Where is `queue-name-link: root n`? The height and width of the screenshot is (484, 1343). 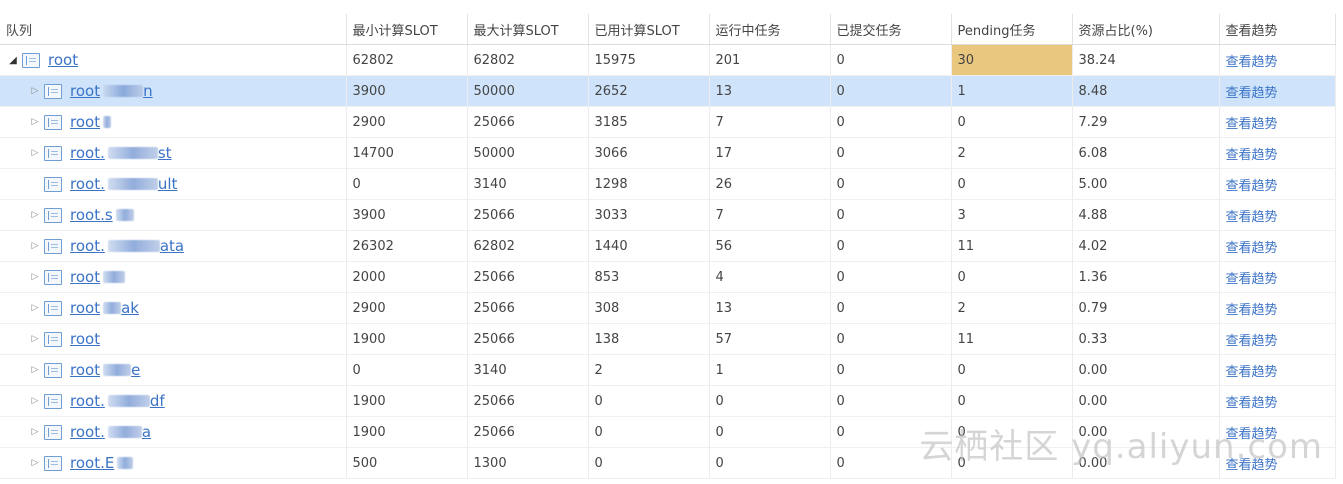
queue-name-link: root n is located at coordinates (111, 91).